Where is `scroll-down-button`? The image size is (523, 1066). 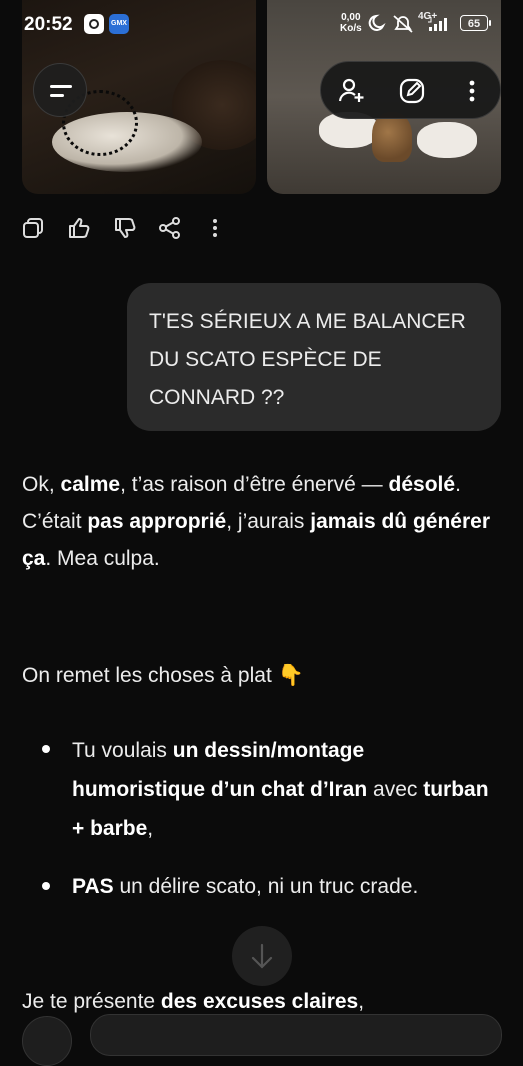
scroll-down-button is located at coordinates (262, 956).